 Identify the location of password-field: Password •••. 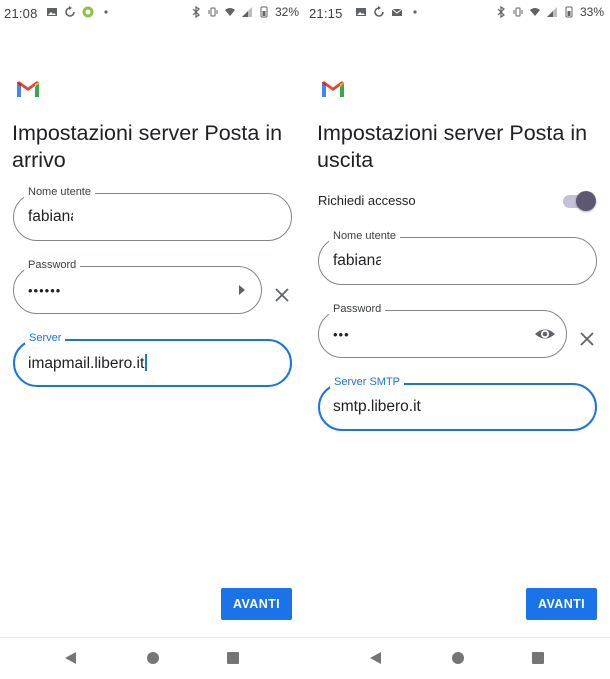
(442, 330).